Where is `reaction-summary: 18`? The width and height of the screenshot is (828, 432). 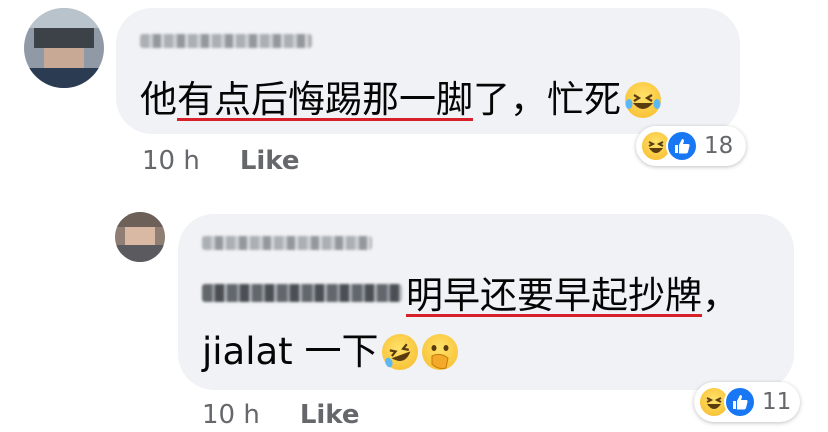 reaction-summary: 18 is located at coordinates (691, 146).